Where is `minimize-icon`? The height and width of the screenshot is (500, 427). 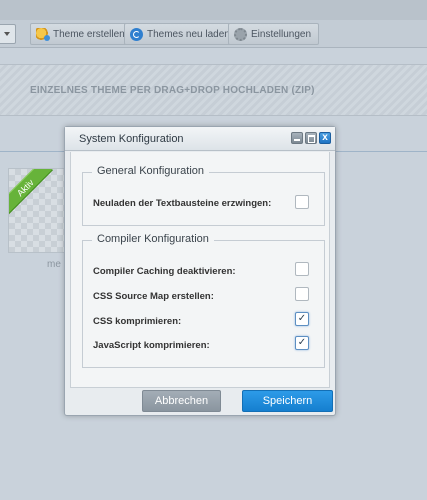 minimize-icon is located at coordinates (297, 138).